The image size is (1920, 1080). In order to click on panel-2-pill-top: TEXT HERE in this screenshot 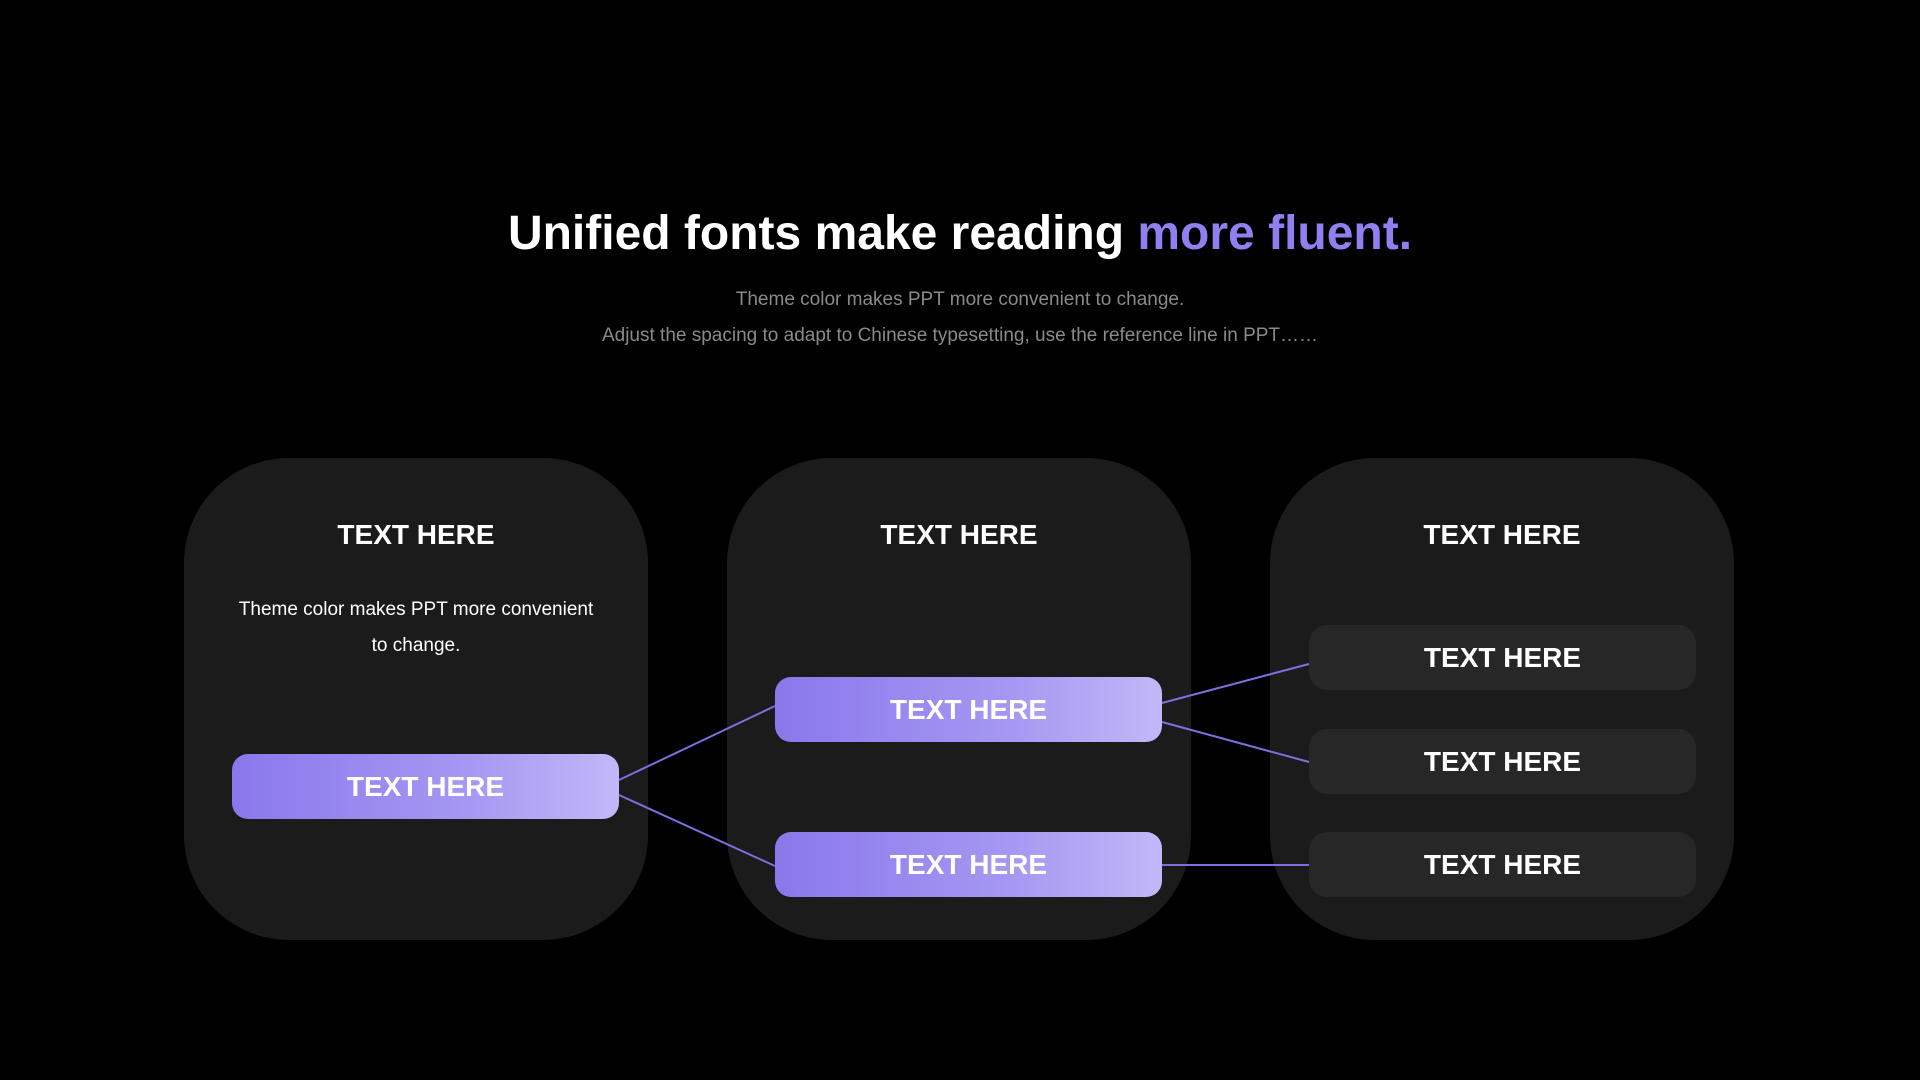, I will do `click(968, 709)`.